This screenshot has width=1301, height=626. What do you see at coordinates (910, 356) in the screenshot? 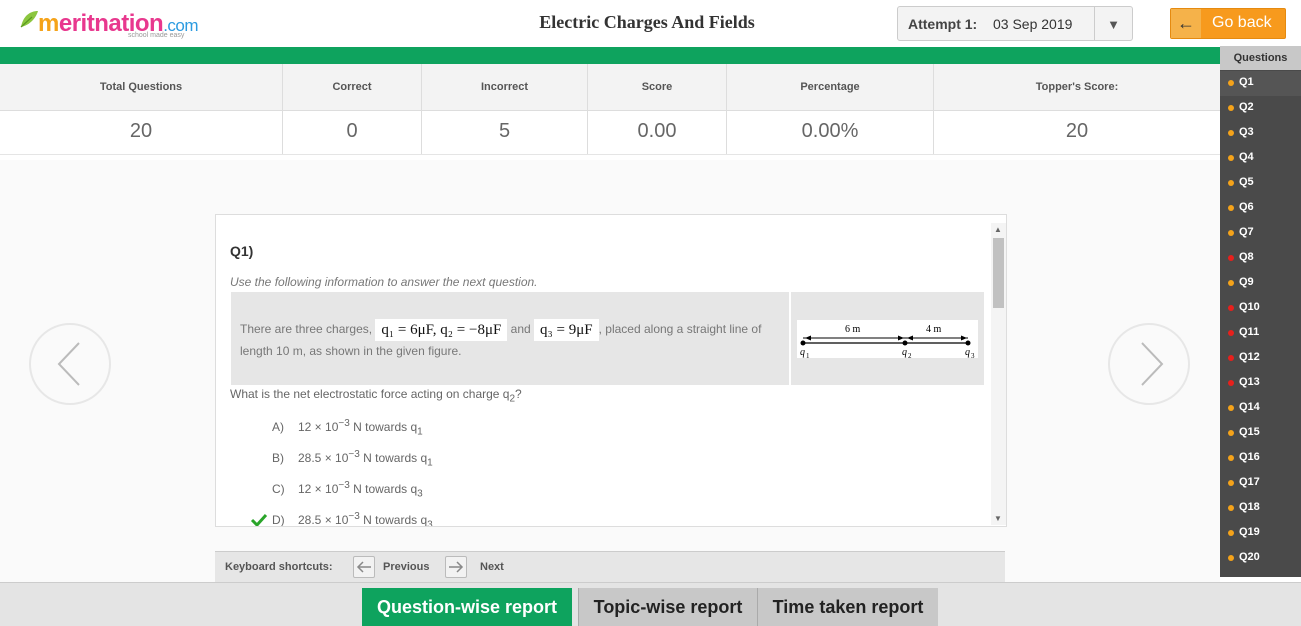
I see `svg-text: 2` at bounding box center [910, 356].